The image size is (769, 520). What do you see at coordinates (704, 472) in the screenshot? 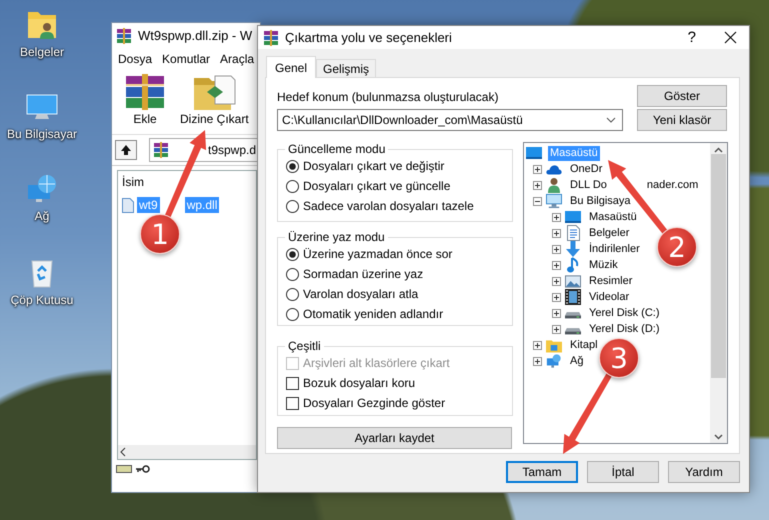
I see `help-button: Yardım` at bounding box center [704, 472].